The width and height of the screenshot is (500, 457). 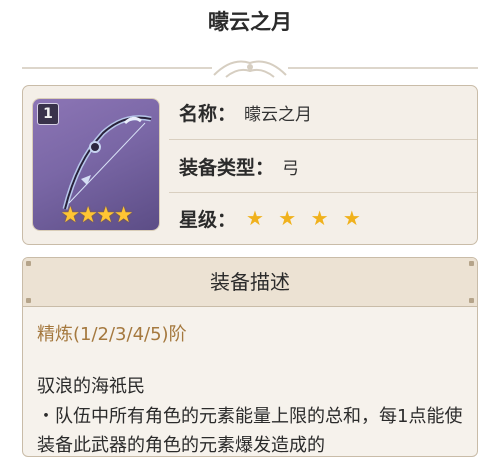 I want to click on name-row: 名称： 曚云之月, so click(x=323, y=112).